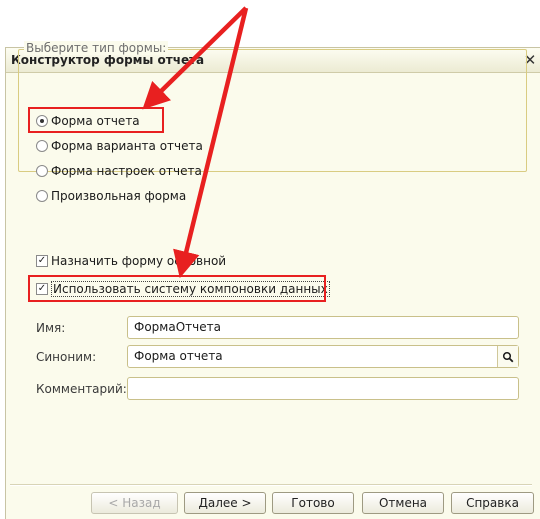  Describe the element at coordinates (126, 171) in the screenshot. I see `radio-label: Форма настроек отчета` at that location.